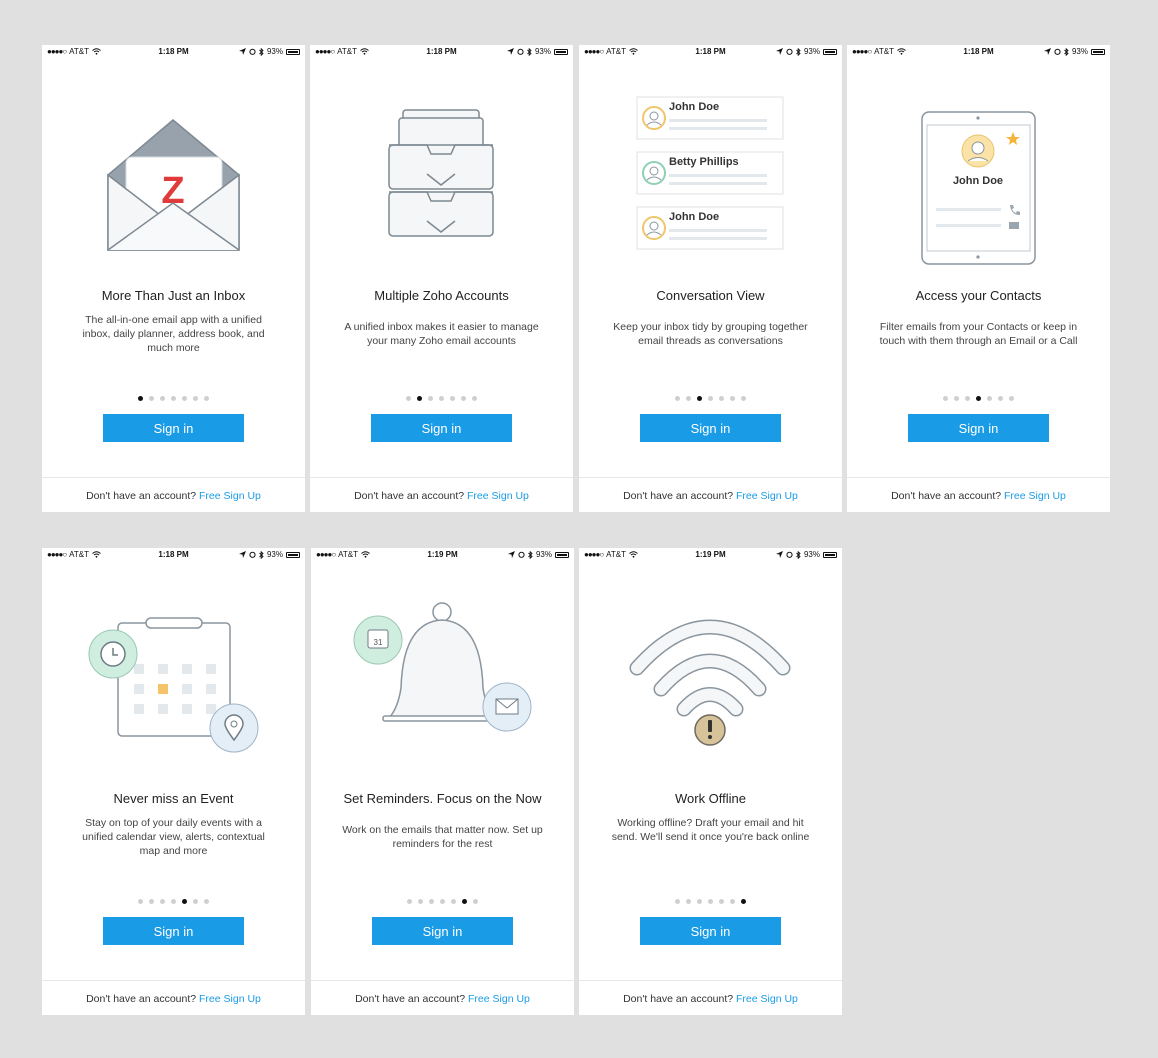  Describe the element at coordinates (710, 175) in the screenshot. I see `conversation-cards-icon: John Doe Betty Phillips John Doe` at that location.